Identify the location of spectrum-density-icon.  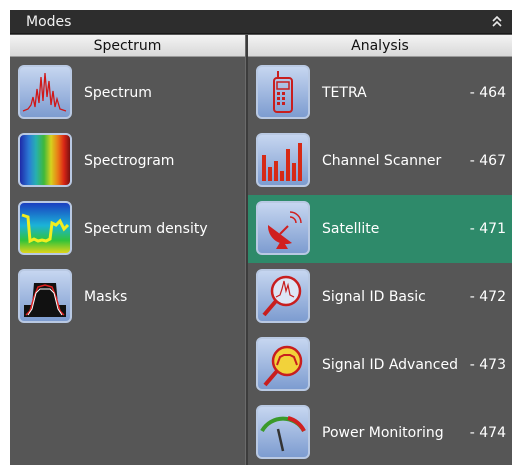
(45, 228).